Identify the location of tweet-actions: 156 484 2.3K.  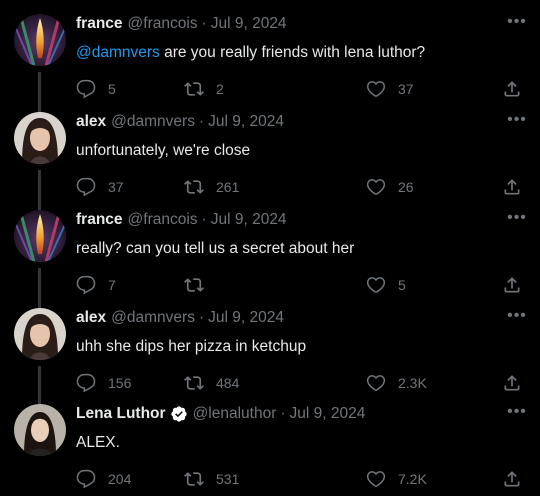
(301, 383).